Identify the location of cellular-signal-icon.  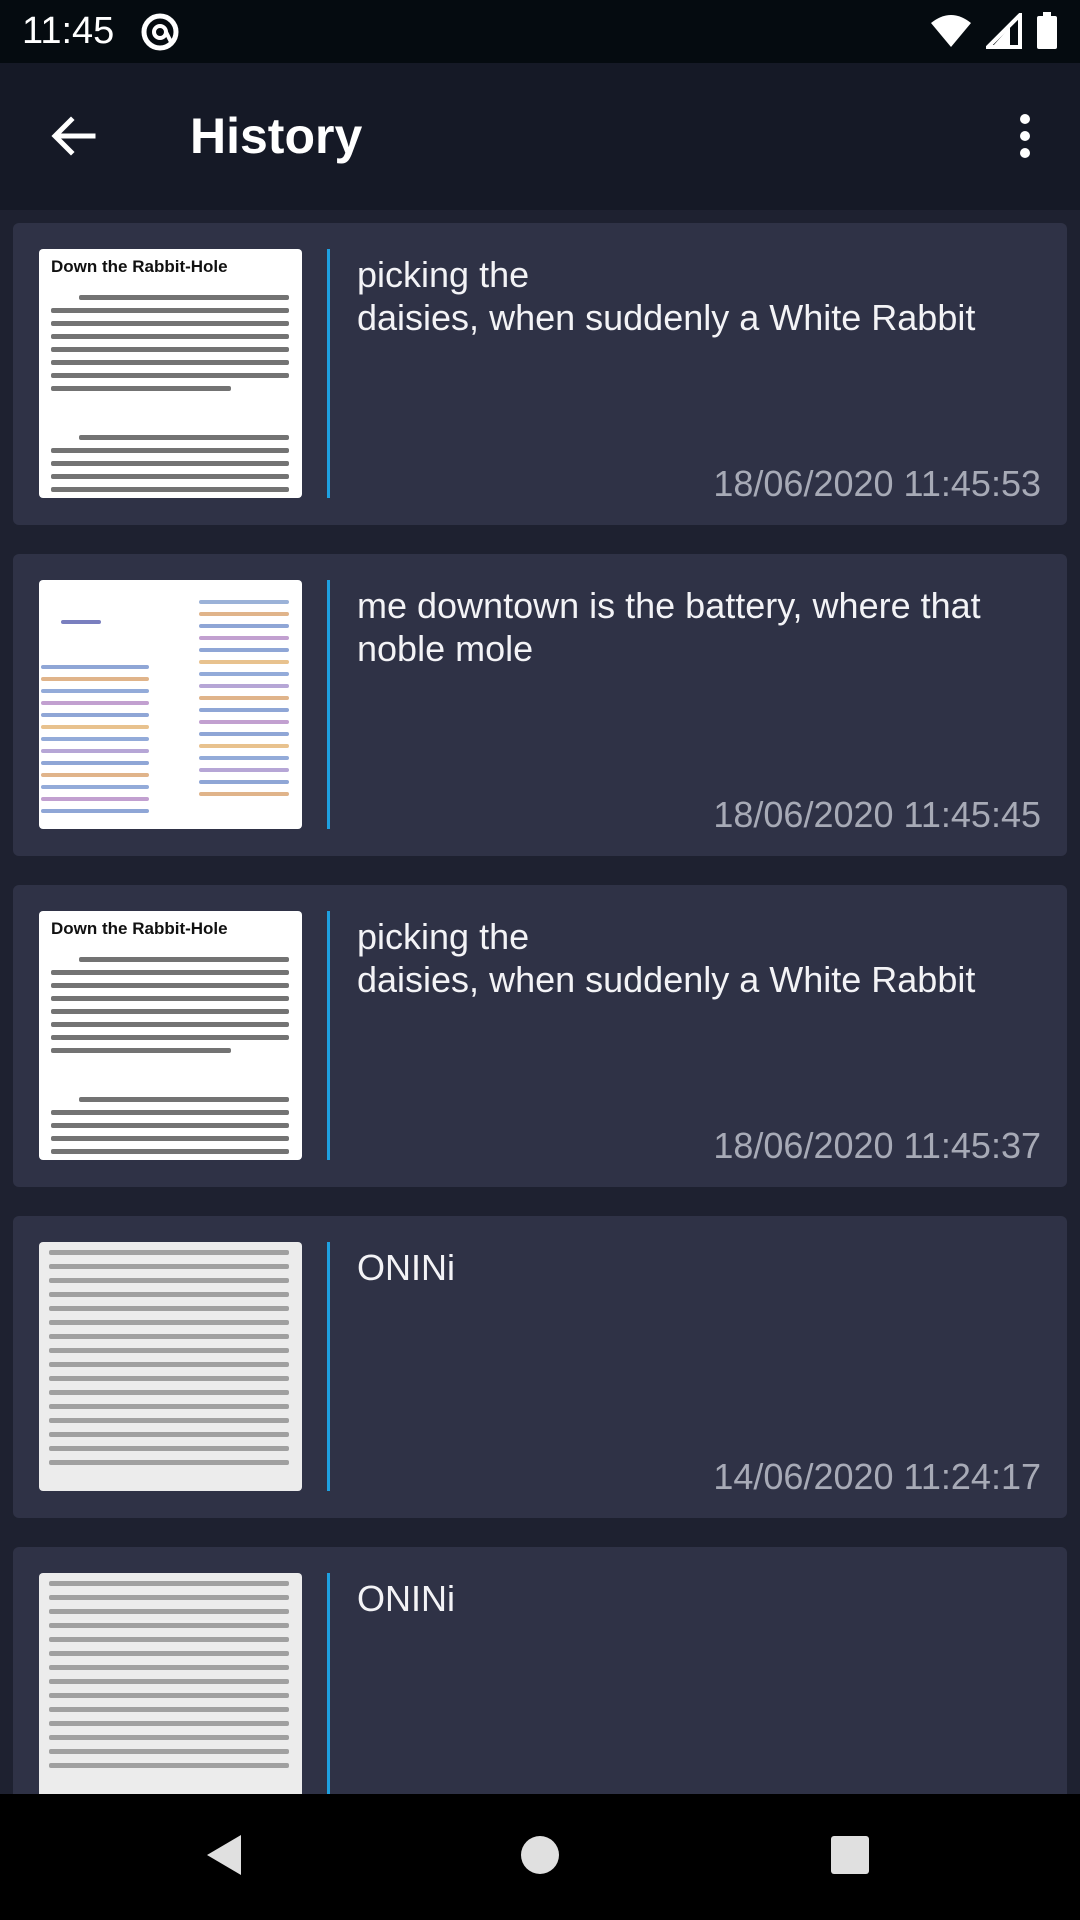
(1002, 32).